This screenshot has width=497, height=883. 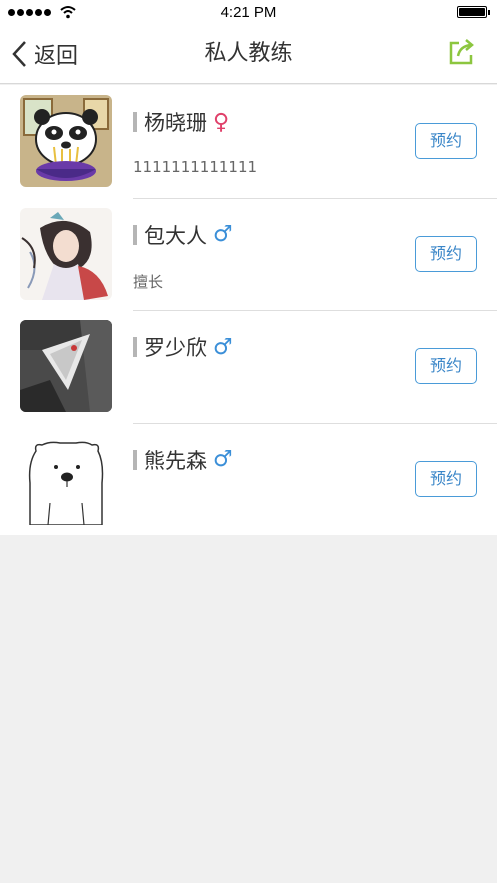 I want to click on coach-name-line: 罗少欣 ♂, so click(x=183, y=347).